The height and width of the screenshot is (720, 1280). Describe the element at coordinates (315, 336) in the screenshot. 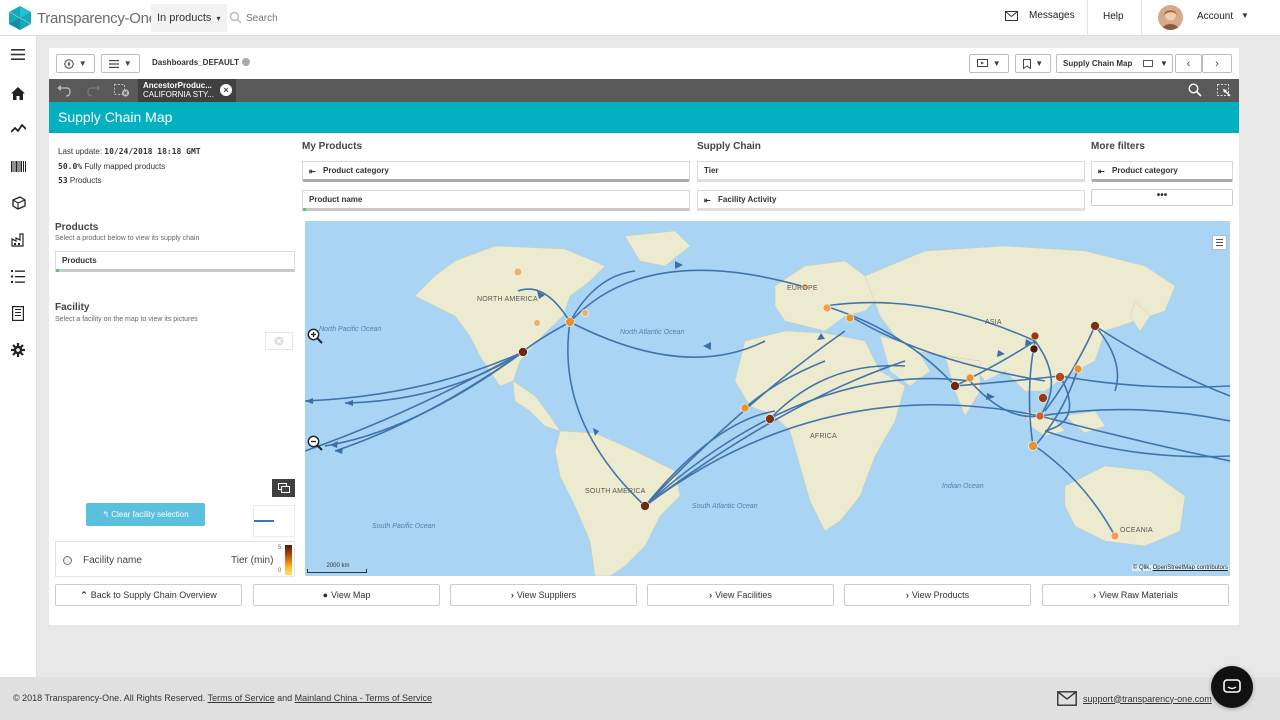

I see `zoom-in-icon` at that location.